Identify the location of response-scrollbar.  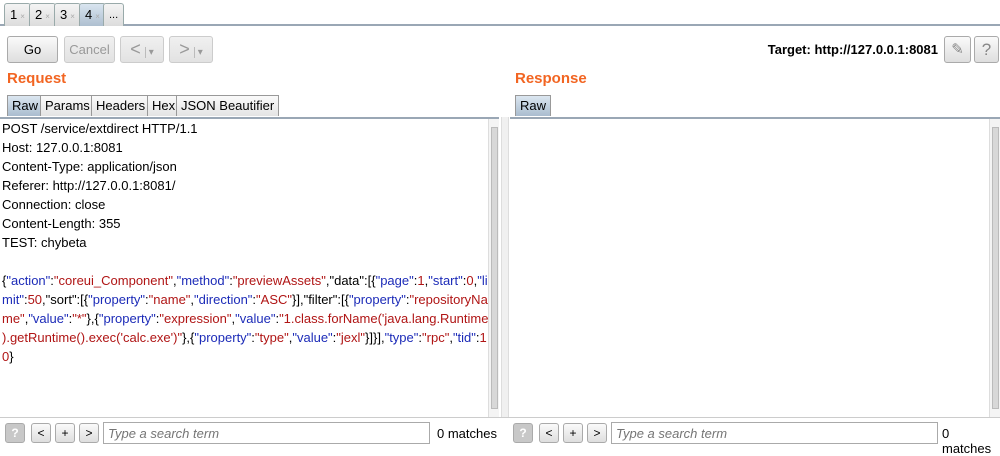
(994, 268).